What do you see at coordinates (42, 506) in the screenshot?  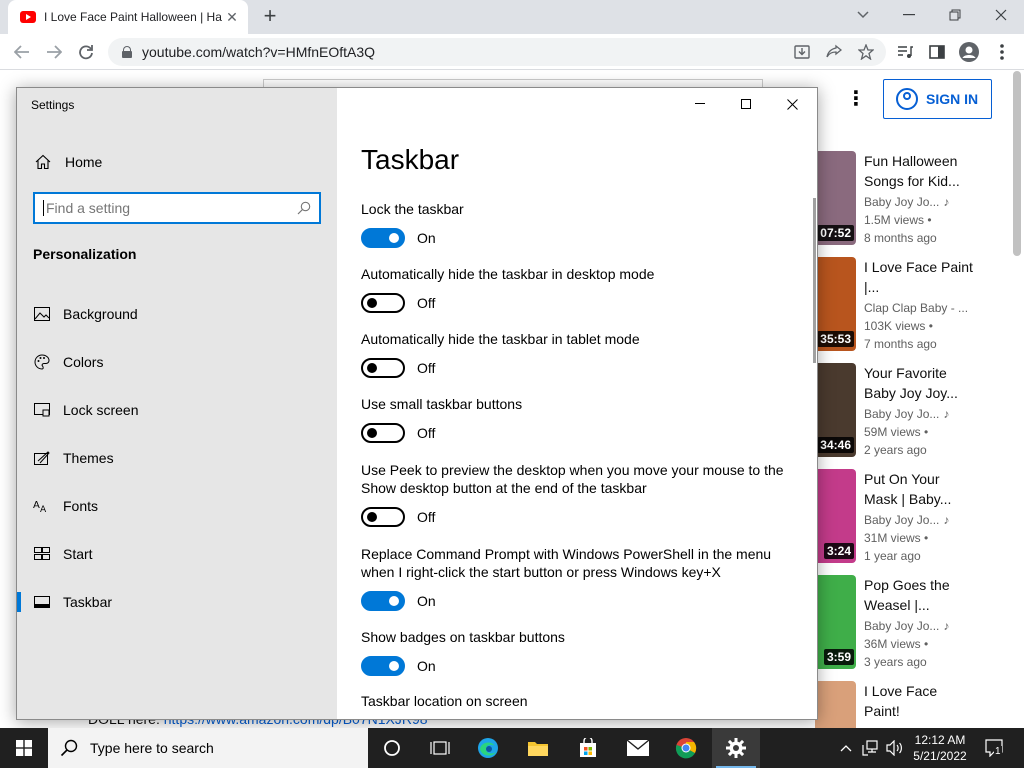 I see `fonts-icon: AA` at bounding box center [42, 506].